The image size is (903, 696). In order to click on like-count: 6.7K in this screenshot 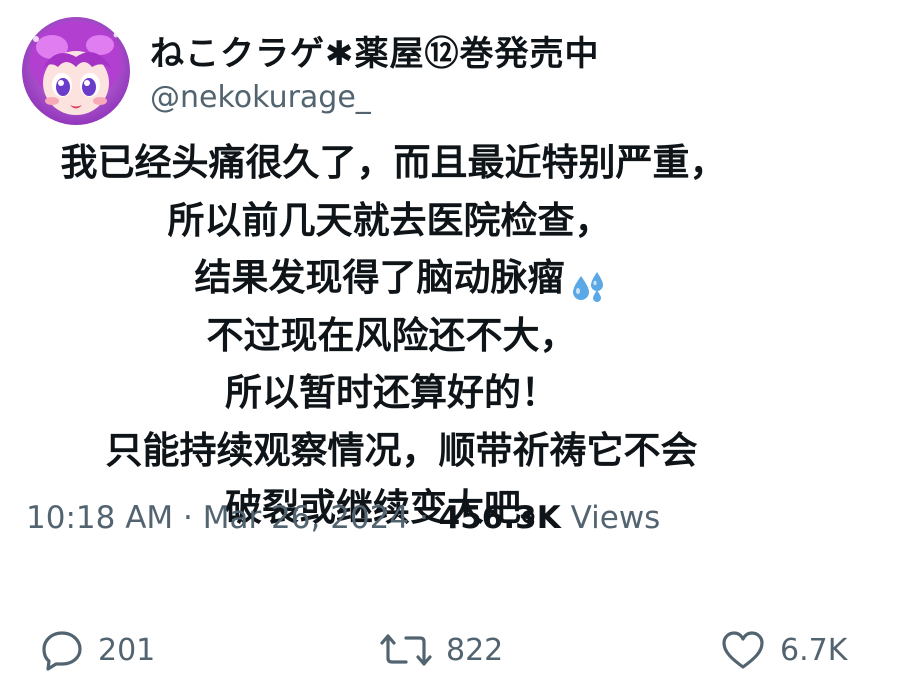, I will do `click(814, 650)`.